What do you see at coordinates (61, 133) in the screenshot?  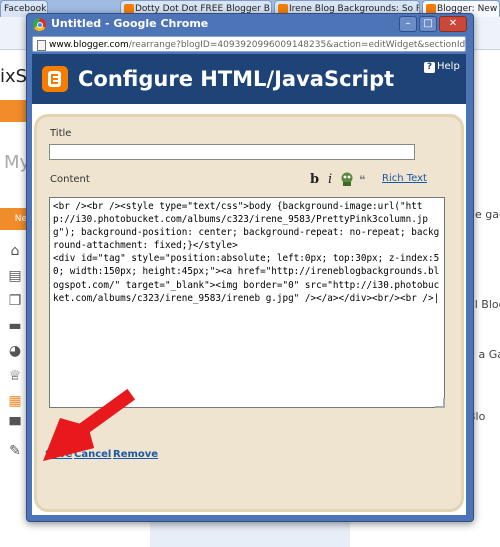 I see `title-label: Title` at bounding box center [61, 133].